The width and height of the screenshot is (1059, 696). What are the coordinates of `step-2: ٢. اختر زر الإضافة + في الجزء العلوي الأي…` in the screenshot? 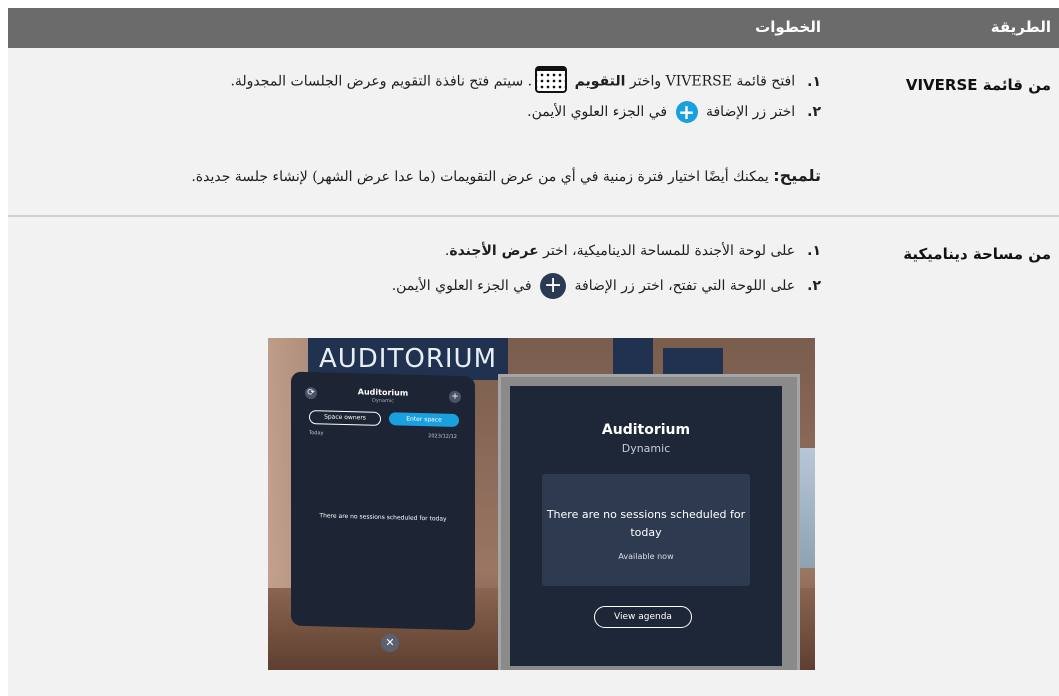 It's located at (674, 112).